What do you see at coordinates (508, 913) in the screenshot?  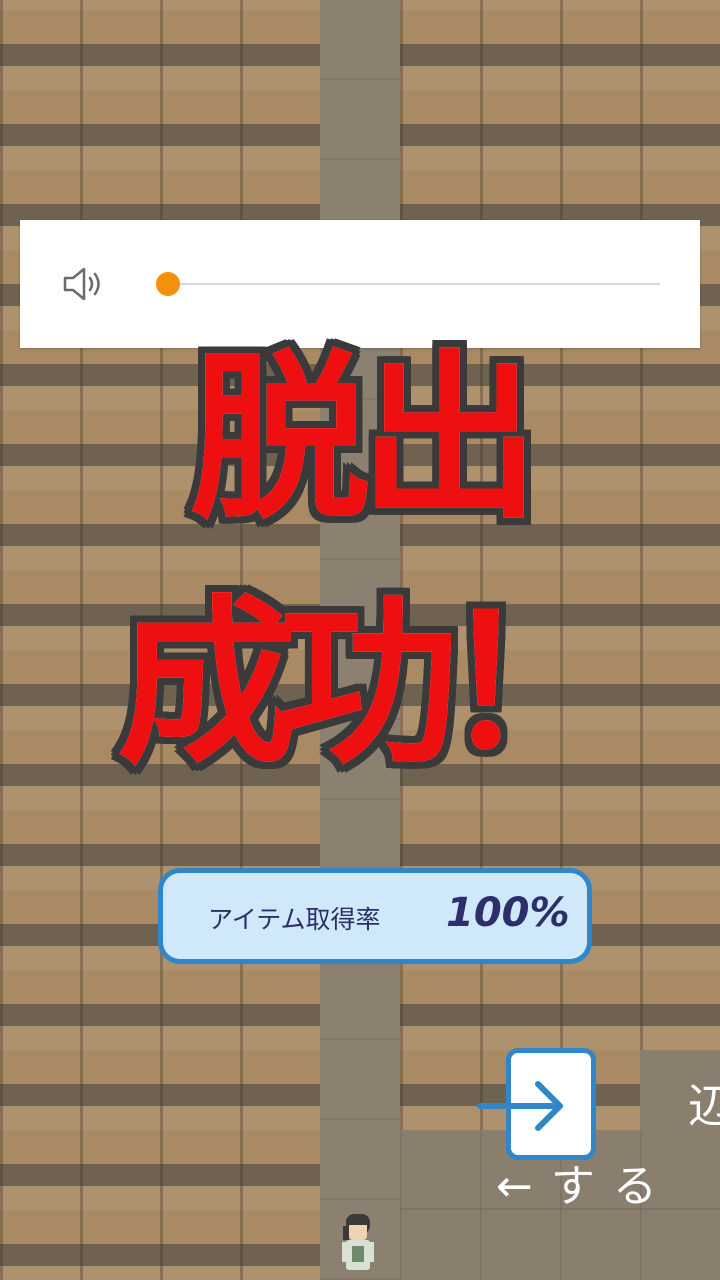 I see `item-rate-value: 100%` at bounding box center [508, 913].